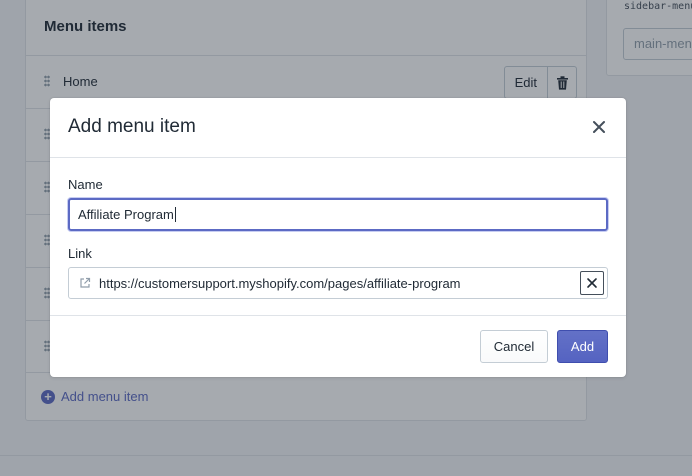 Image resolution: width=692 pixels, height=476 pixels. Describe the element at coordinates (175, 214) in the screenshot. I see `text-caret` at that location.